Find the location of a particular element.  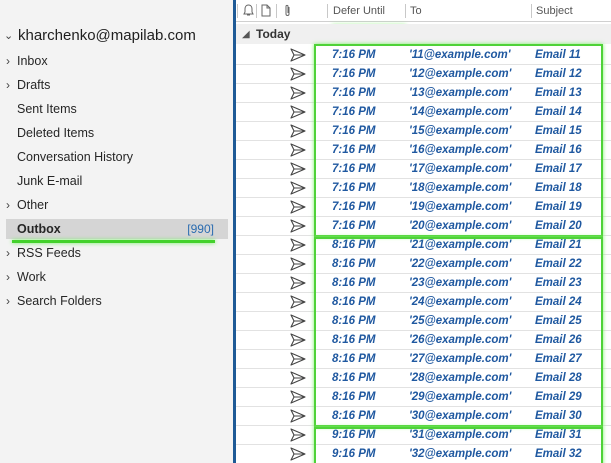

folder-item-junk-e-mail: Junk E-mail is located at coordinates (117, 181).